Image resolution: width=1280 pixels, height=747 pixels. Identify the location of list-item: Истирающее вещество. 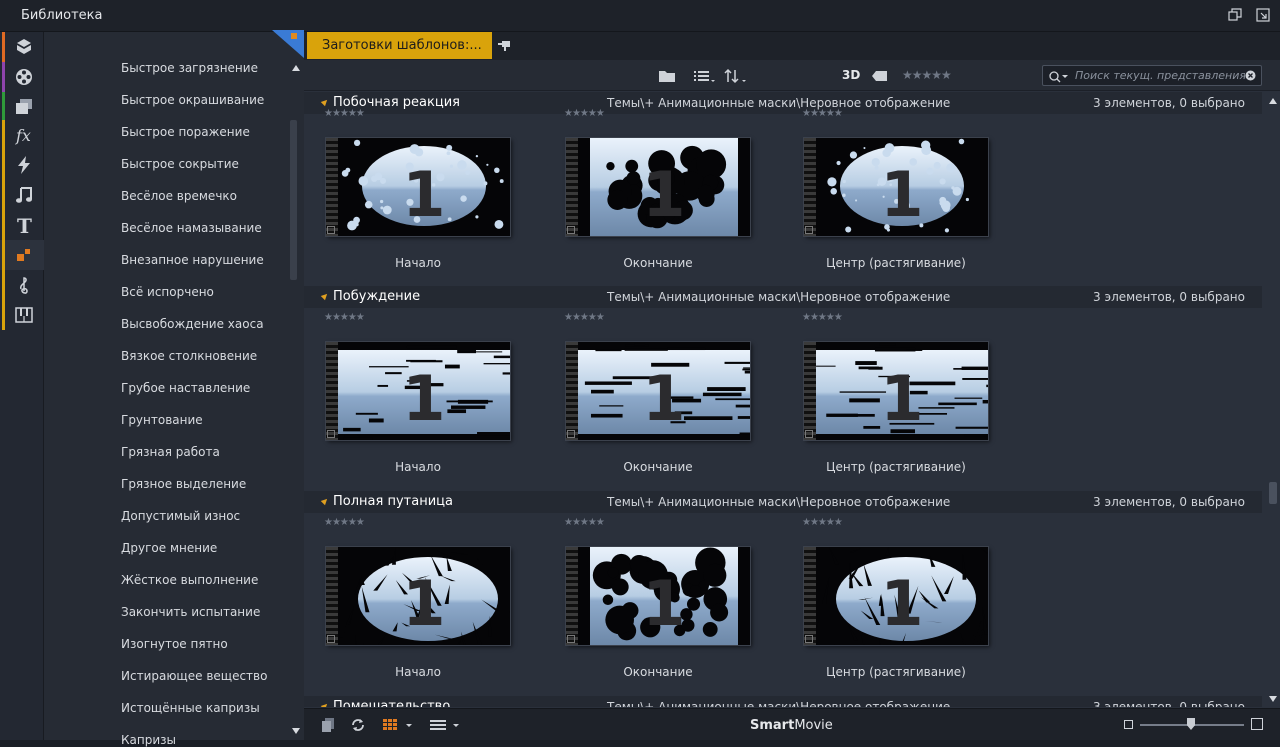
(194, 676).